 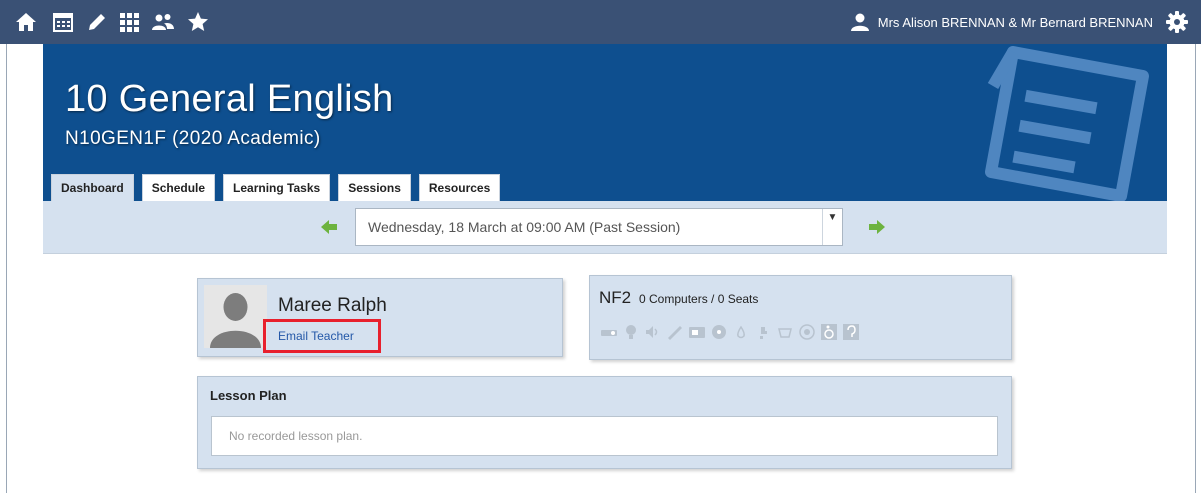 What do you see at coordinates (296, 436) in the screenshot?
I see `lesson-plan-placeholder: No recorded lesson plan.` at bounding box center [296, 436].